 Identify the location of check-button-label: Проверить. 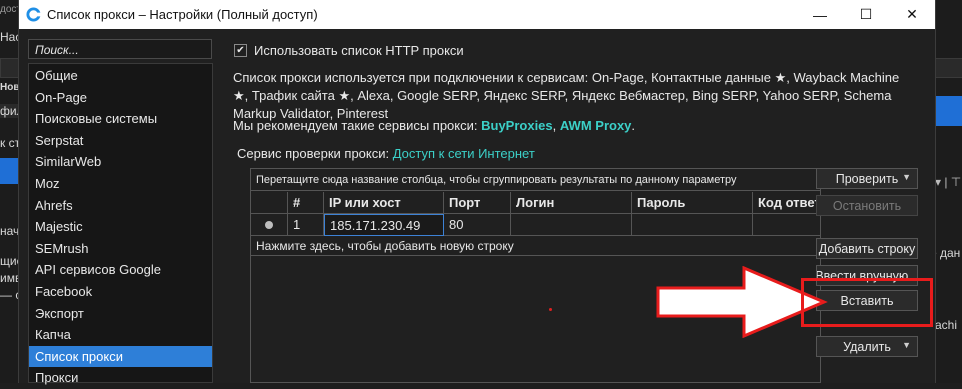
(867, 178).